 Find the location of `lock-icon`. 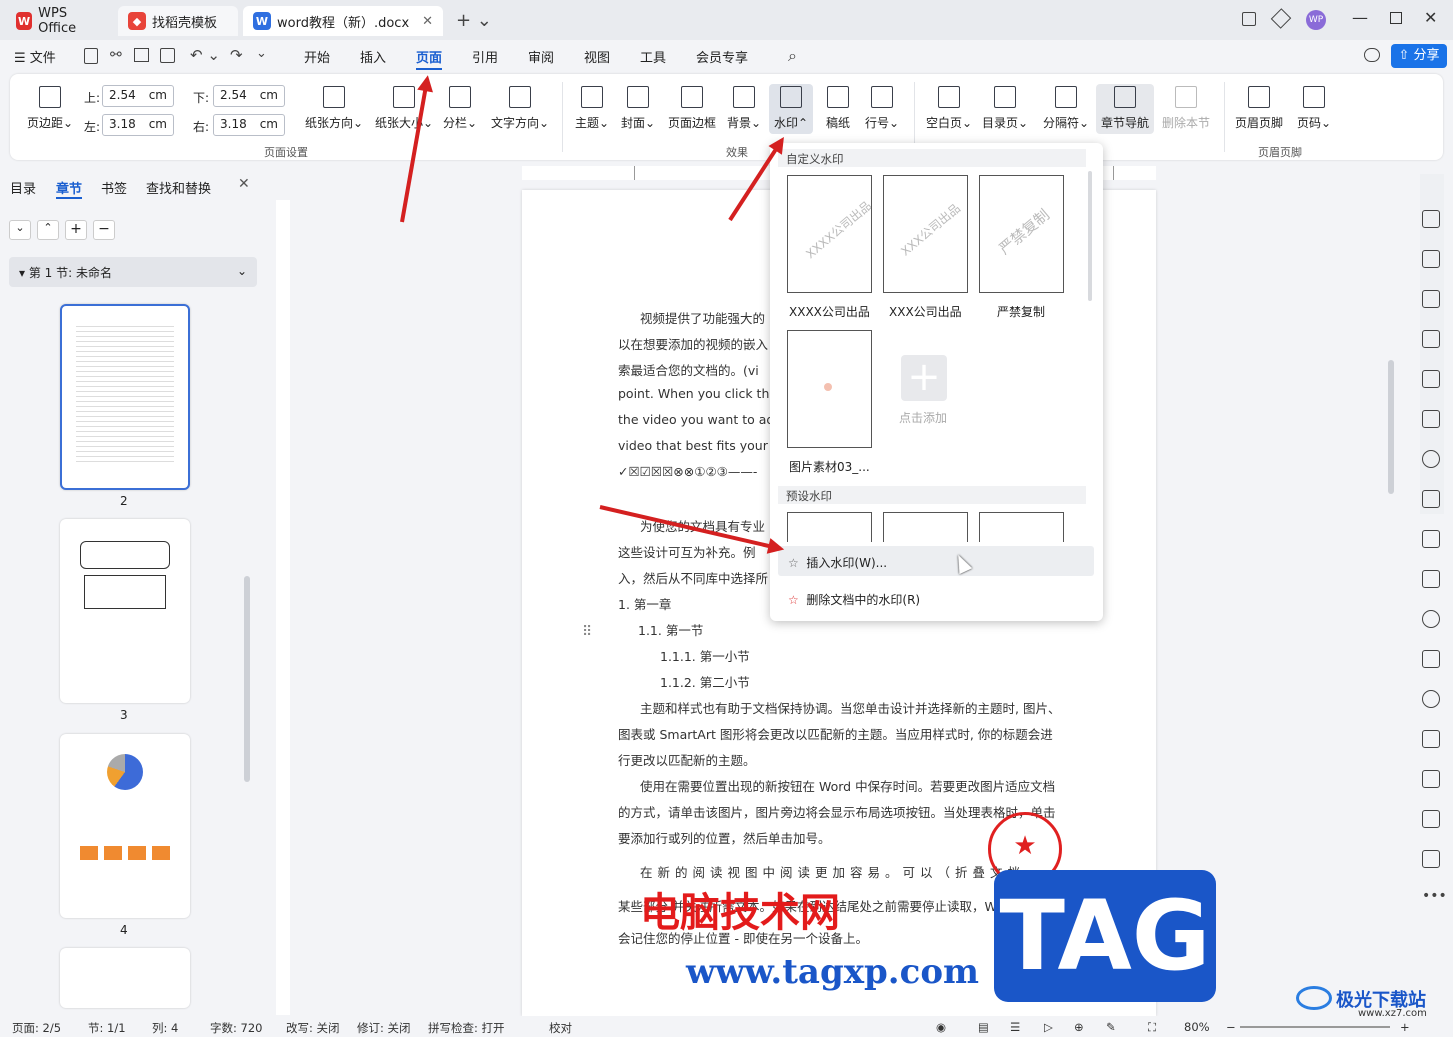

lock-icon is located at coordinates (1431, 499).